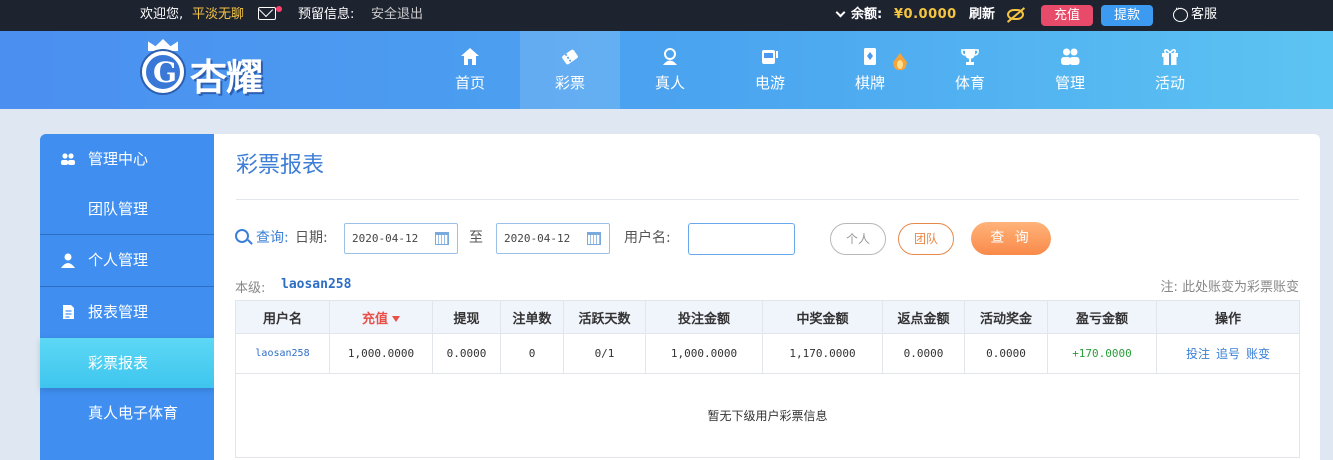 Image resolution: width=1333 pixels, height=460 pixels. Describe the element at coordinates (532, 317) in the screenshot. I see `col-header-orders: 注单数` at that location.